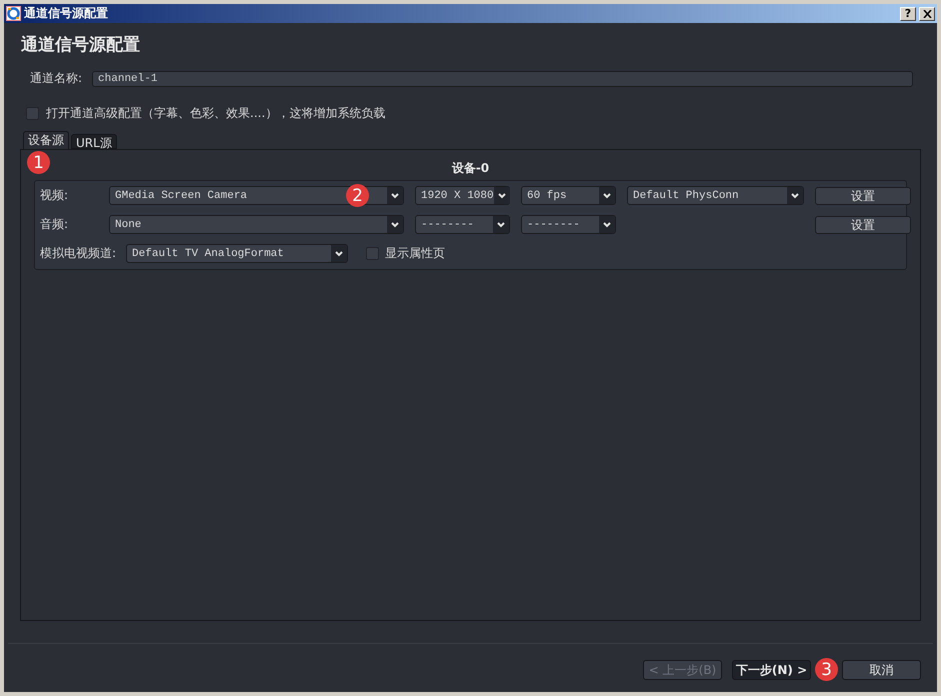 The width and height of the screenshot is (941, 696). What do you see at coordinates (256, 224) in the screenshot?
I see `dropdown: None` at bounding box center [256, 224].